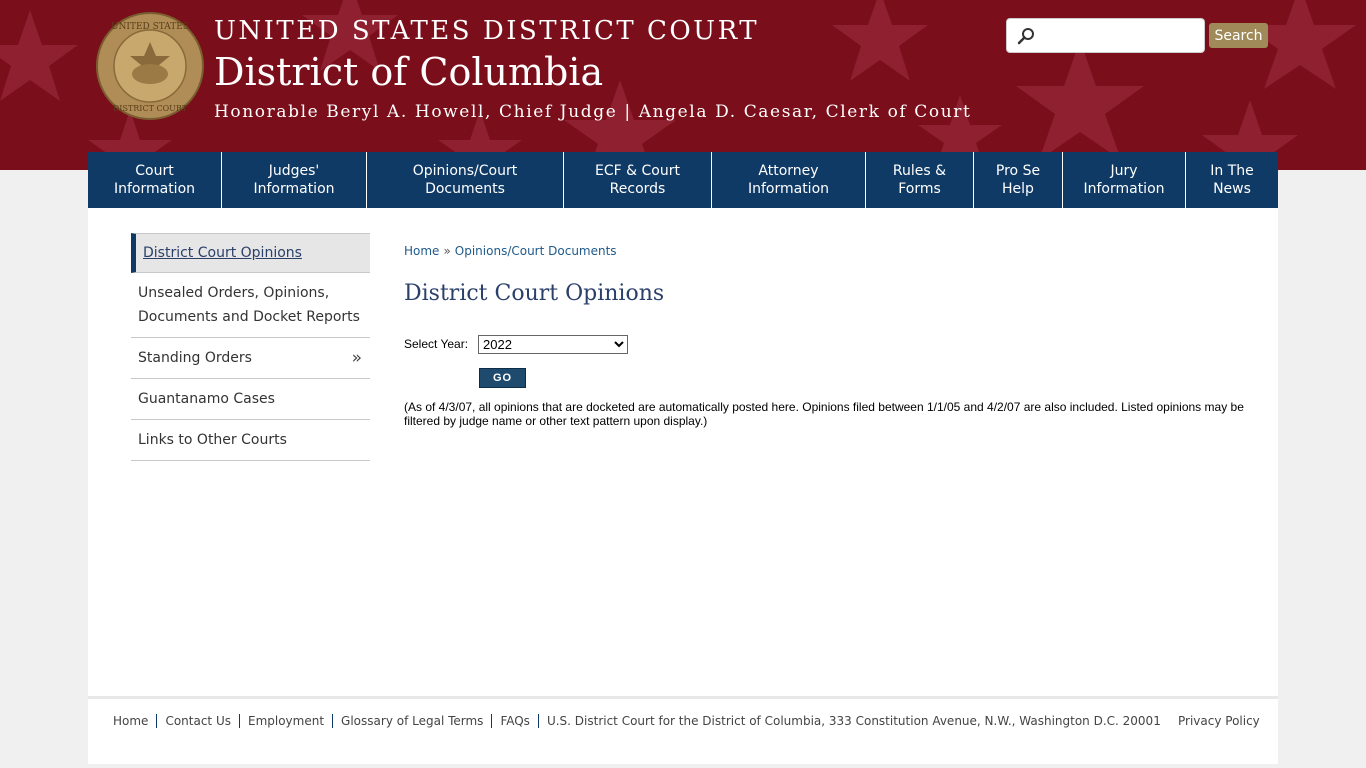 This screenshot has width=1366, height=768. I want to click on page-title: District Court Opinions, so click(534, 293).